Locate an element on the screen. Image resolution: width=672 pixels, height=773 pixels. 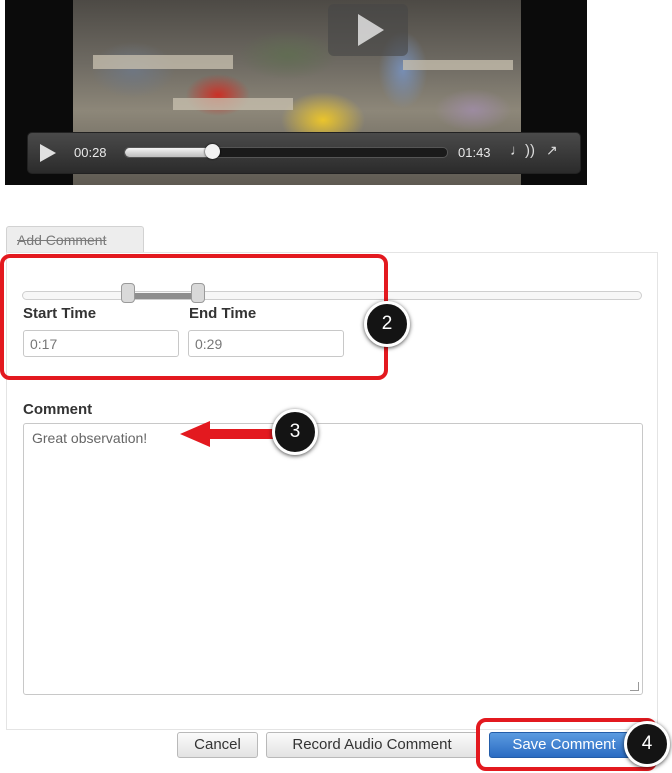
seek-handle is located at coordinates (212, 151).